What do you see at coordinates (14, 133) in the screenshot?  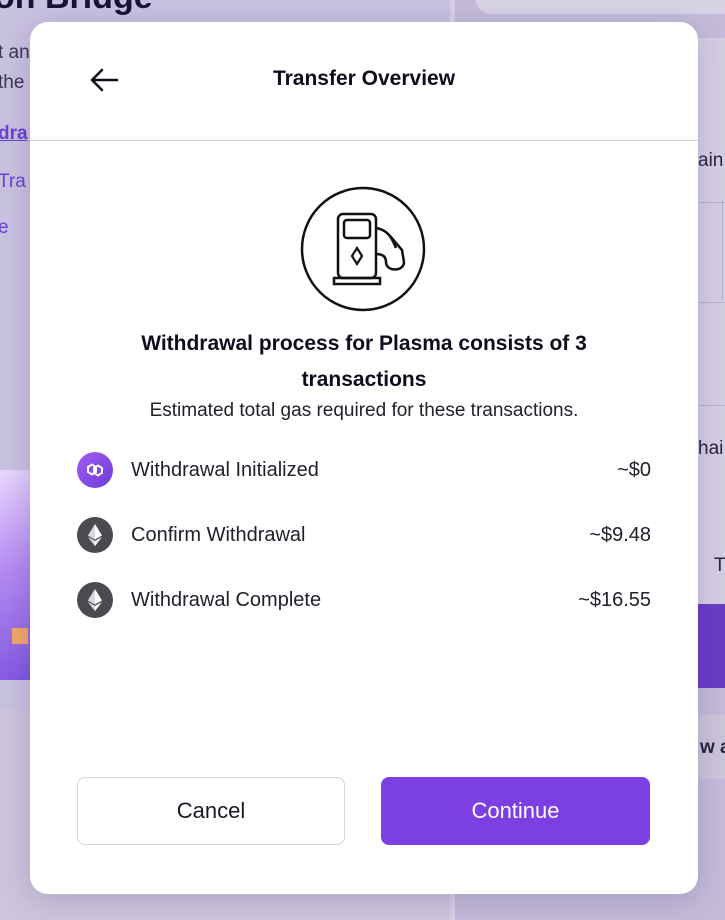 I see `background-link: dra` at bounding box center [14, 133].